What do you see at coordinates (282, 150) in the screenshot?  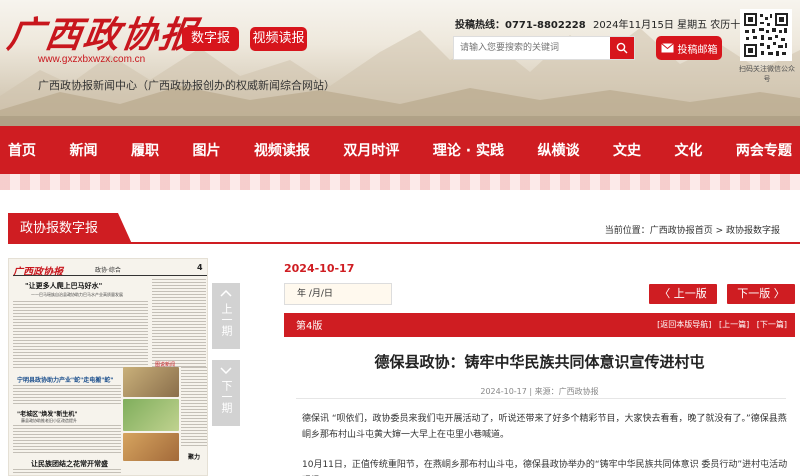 I see `nav-item-video: 视频读报` at bounding box center [282, 150].